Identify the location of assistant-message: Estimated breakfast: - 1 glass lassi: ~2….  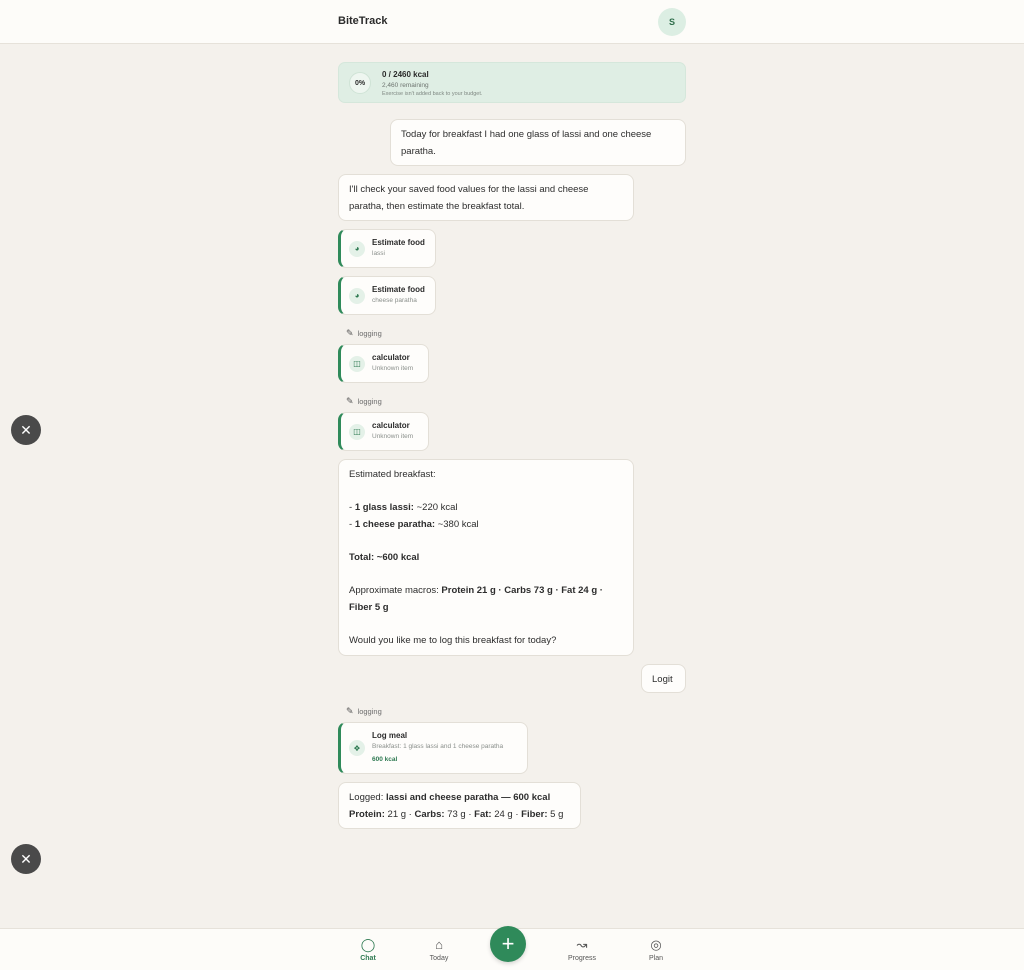
(486, 557).